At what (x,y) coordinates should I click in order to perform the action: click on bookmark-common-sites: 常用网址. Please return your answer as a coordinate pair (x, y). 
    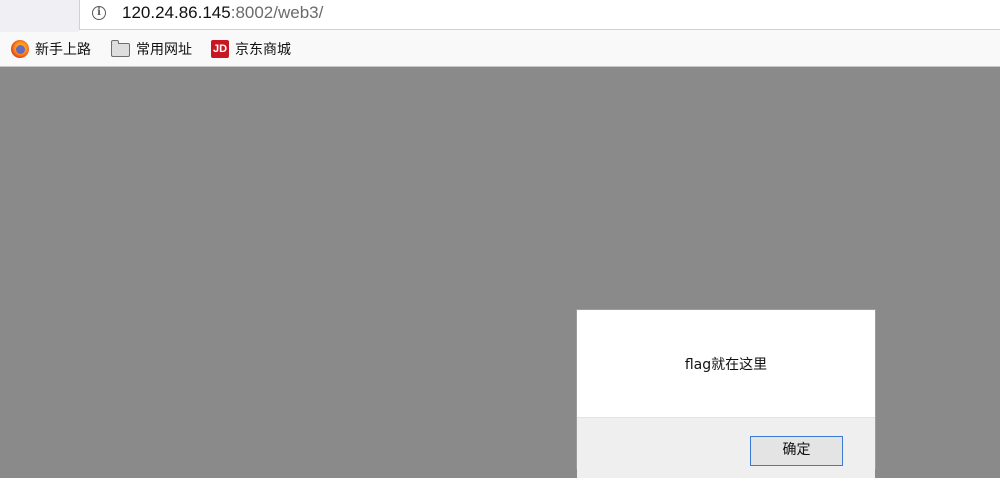
    Looking at the image, I should click on (151, 49).